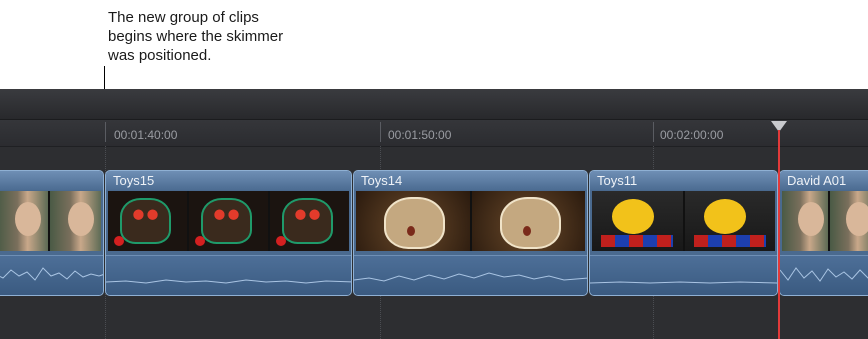 The image size is (868, 339). I want to click on ruler-timecode: 00:01:40:00, so click(146, 135).